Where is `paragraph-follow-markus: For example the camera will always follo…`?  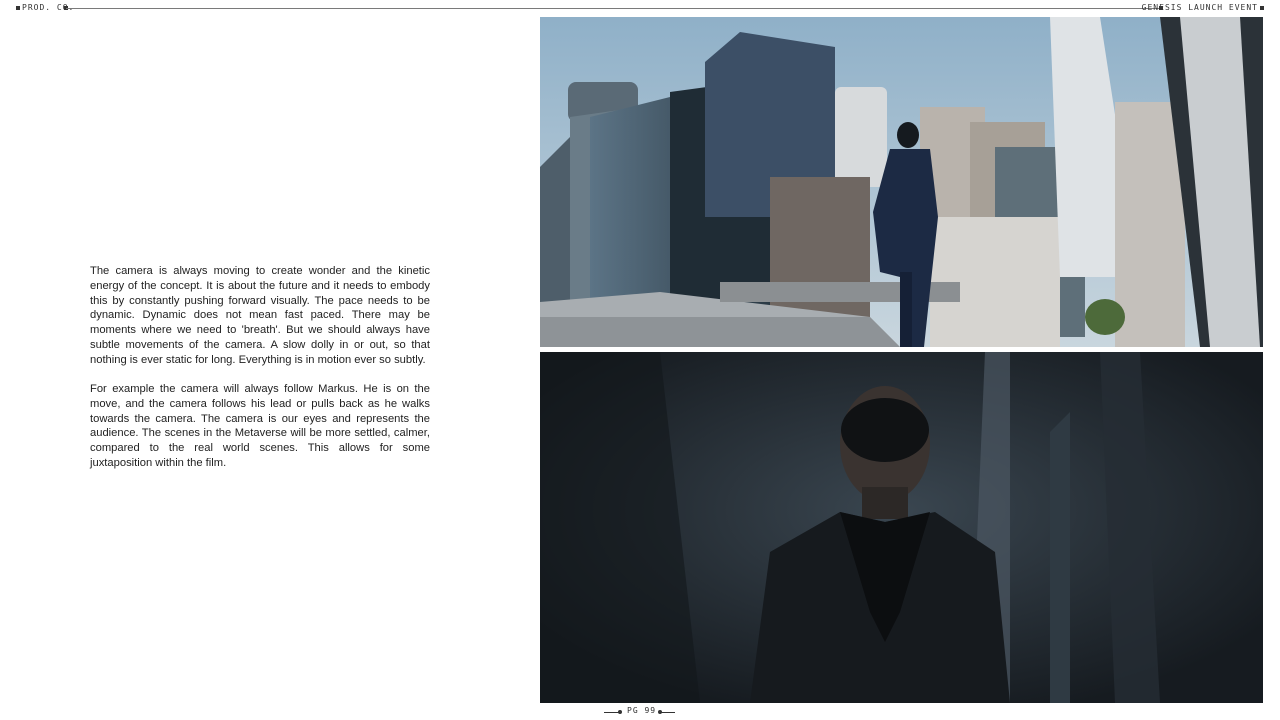
paragraph-follow-markus: For example the camera will always follo… is located at coordinates (260, 426).